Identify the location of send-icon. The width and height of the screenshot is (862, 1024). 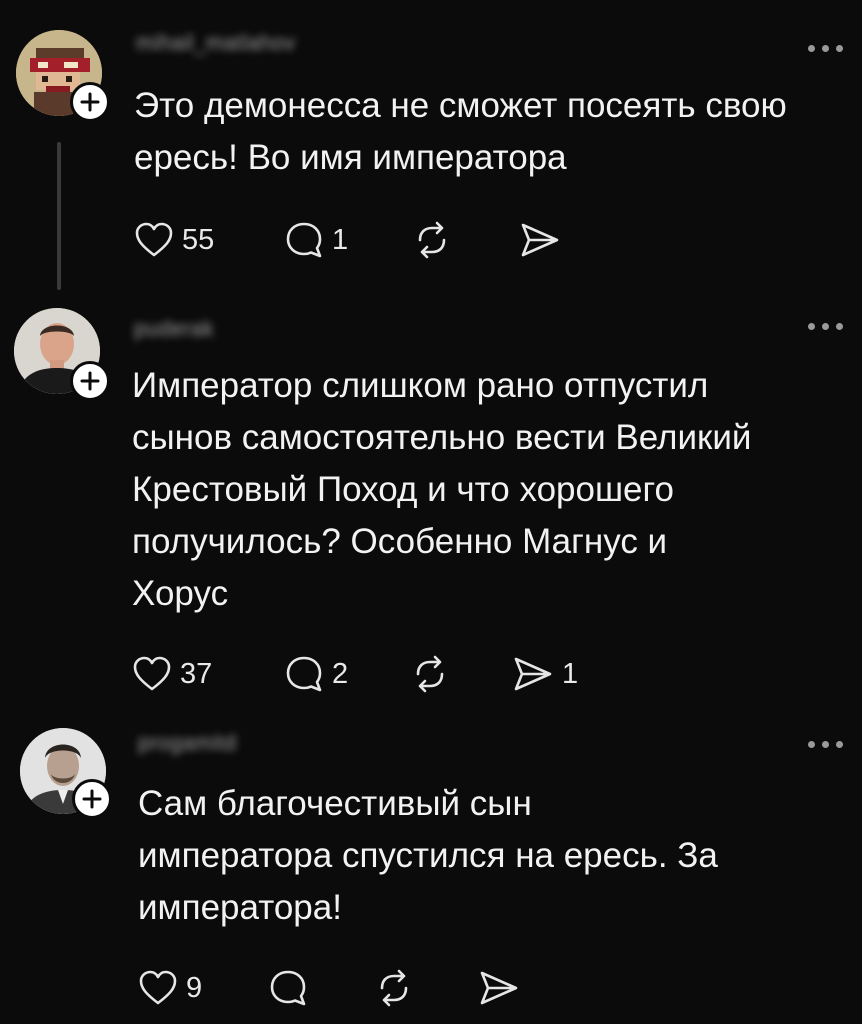
(499, 988).